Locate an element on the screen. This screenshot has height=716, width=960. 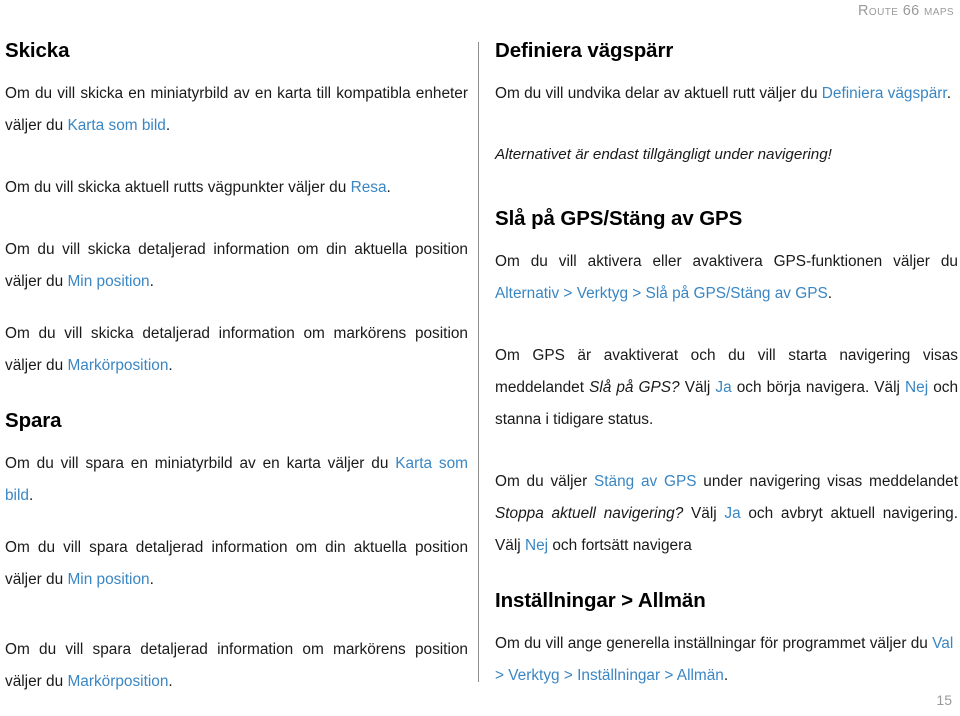
document-title: ROUTE 66 MAPS is located at coordinates (906, 11).